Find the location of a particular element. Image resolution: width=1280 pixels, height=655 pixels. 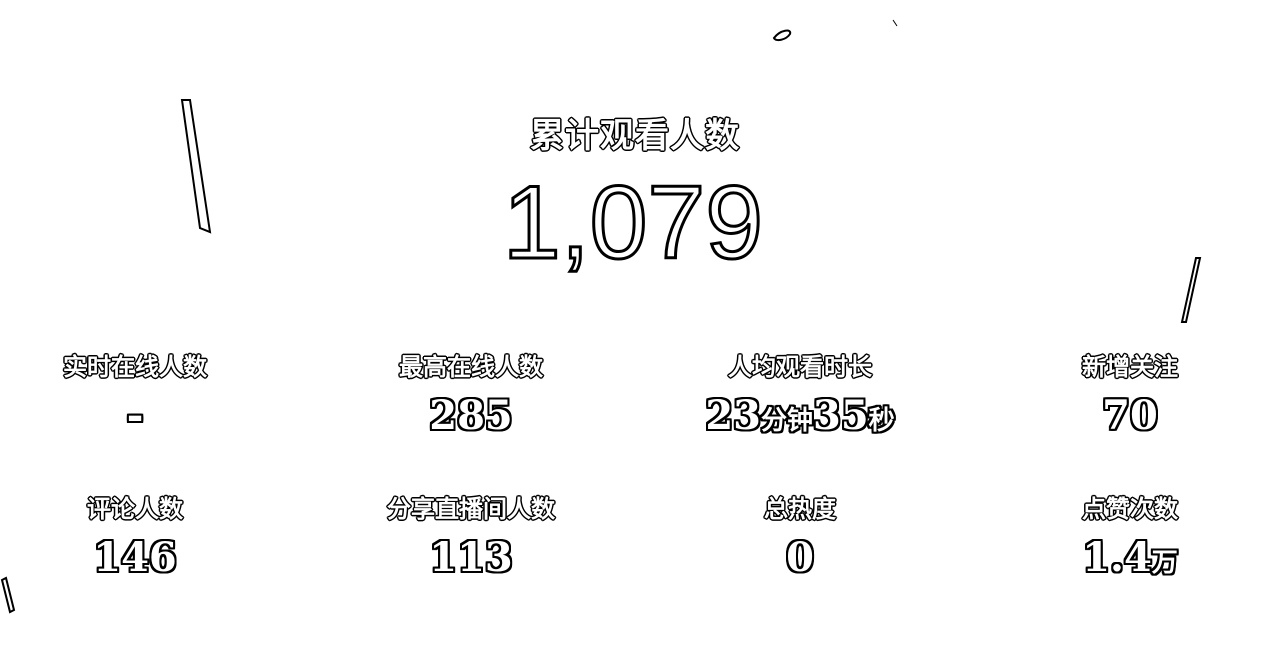

stat-peak-online: 最高在线人数 285 is located at coordinates (471, 395).